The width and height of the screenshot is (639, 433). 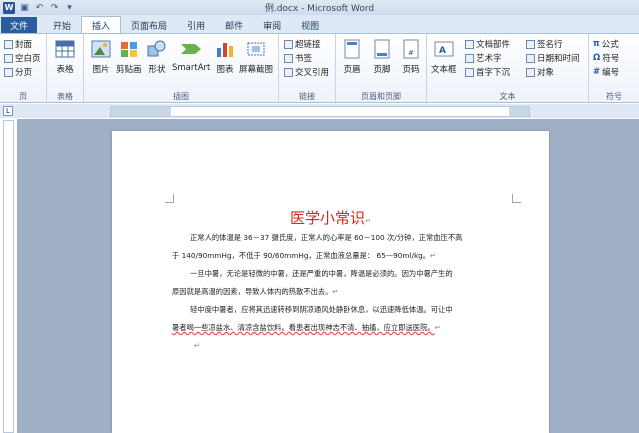 What do you see at coordinates (320, 111) in the screenshot?
I see `horizontal-ruler` at bounding box center [320, 111].